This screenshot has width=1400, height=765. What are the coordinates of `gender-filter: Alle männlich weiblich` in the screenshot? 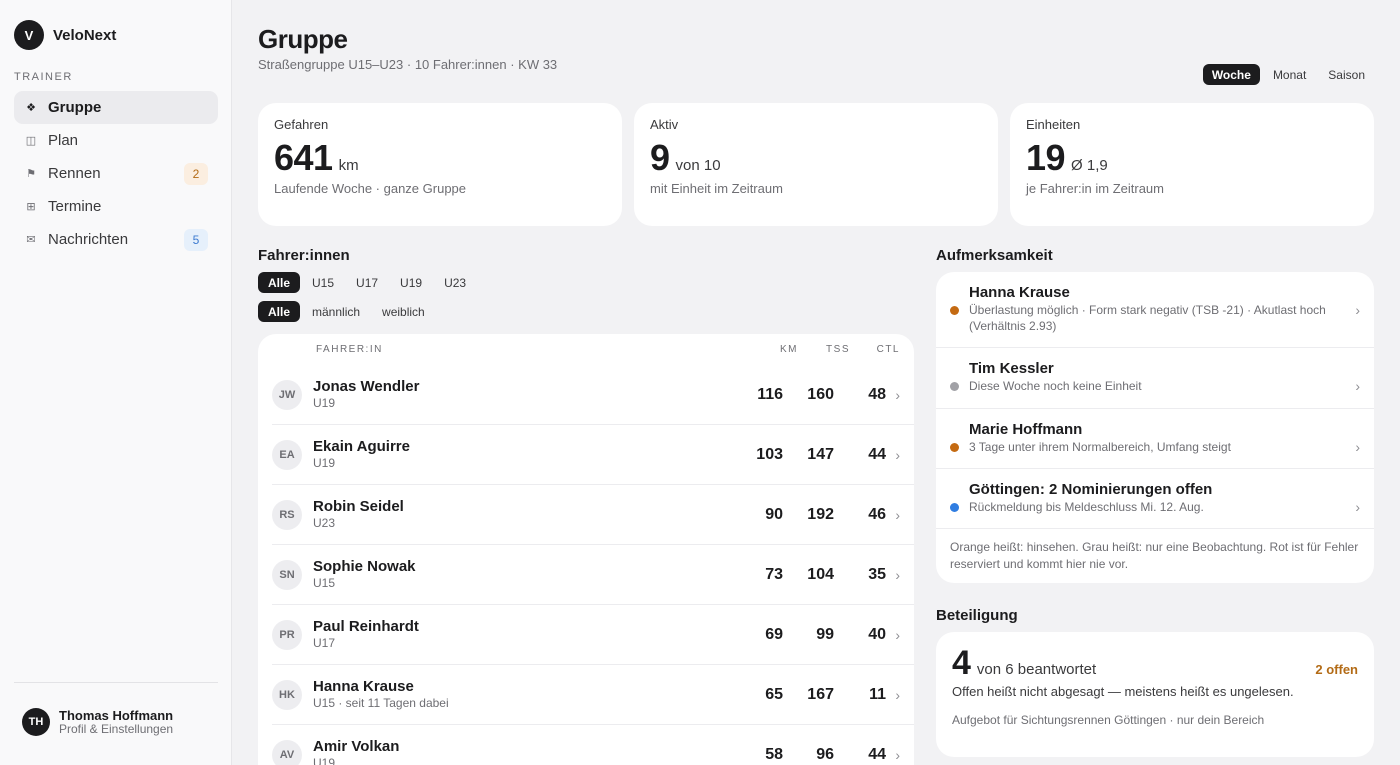 It's located at (346, 311).